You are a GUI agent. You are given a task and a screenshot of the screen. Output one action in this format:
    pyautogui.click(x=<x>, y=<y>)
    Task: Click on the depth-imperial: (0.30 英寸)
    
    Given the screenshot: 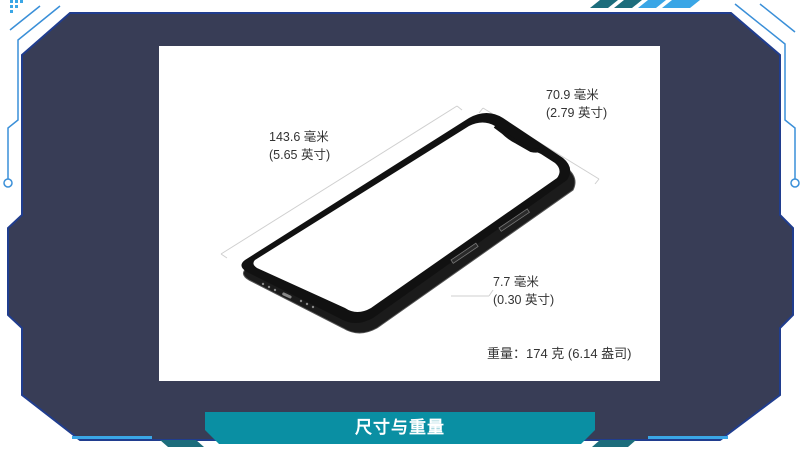 What is the action you would take?
    pyautogui.click(x=524, y=300)
    